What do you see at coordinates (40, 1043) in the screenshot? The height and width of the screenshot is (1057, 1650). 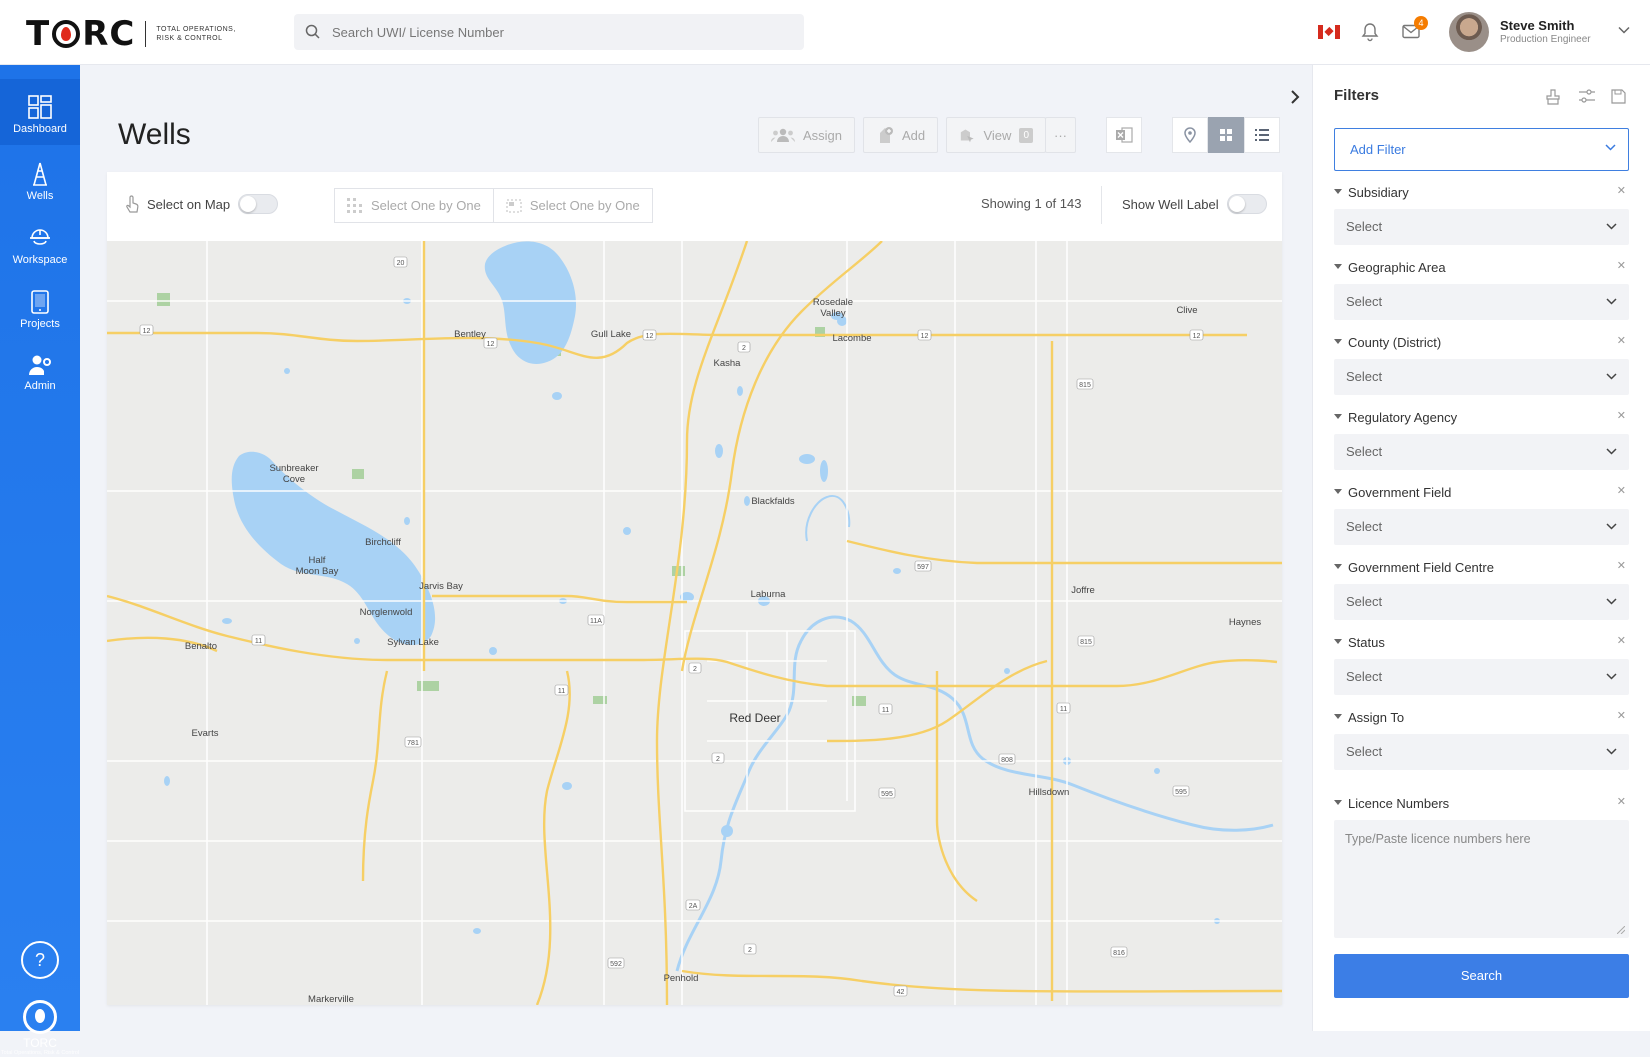 I see `footer-logo-name: TORC` at bounding box center [40, 1043].